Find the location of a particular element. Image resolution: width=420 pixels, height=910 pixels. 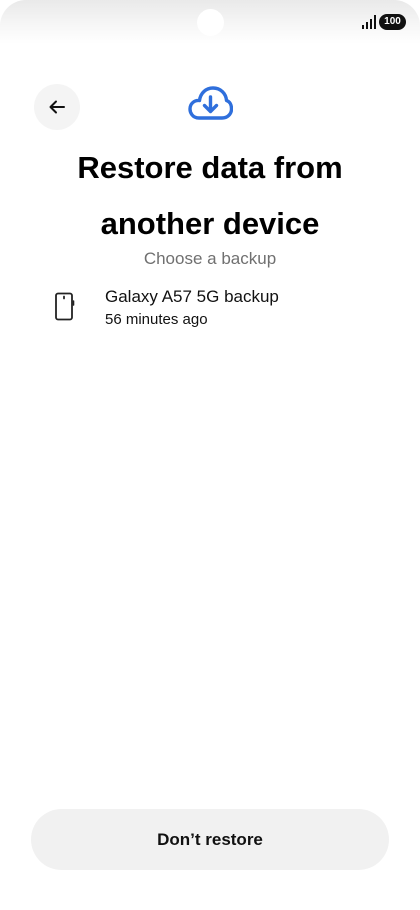

dont-restore-button: Don’t restore is located at coordinates (210, 839).